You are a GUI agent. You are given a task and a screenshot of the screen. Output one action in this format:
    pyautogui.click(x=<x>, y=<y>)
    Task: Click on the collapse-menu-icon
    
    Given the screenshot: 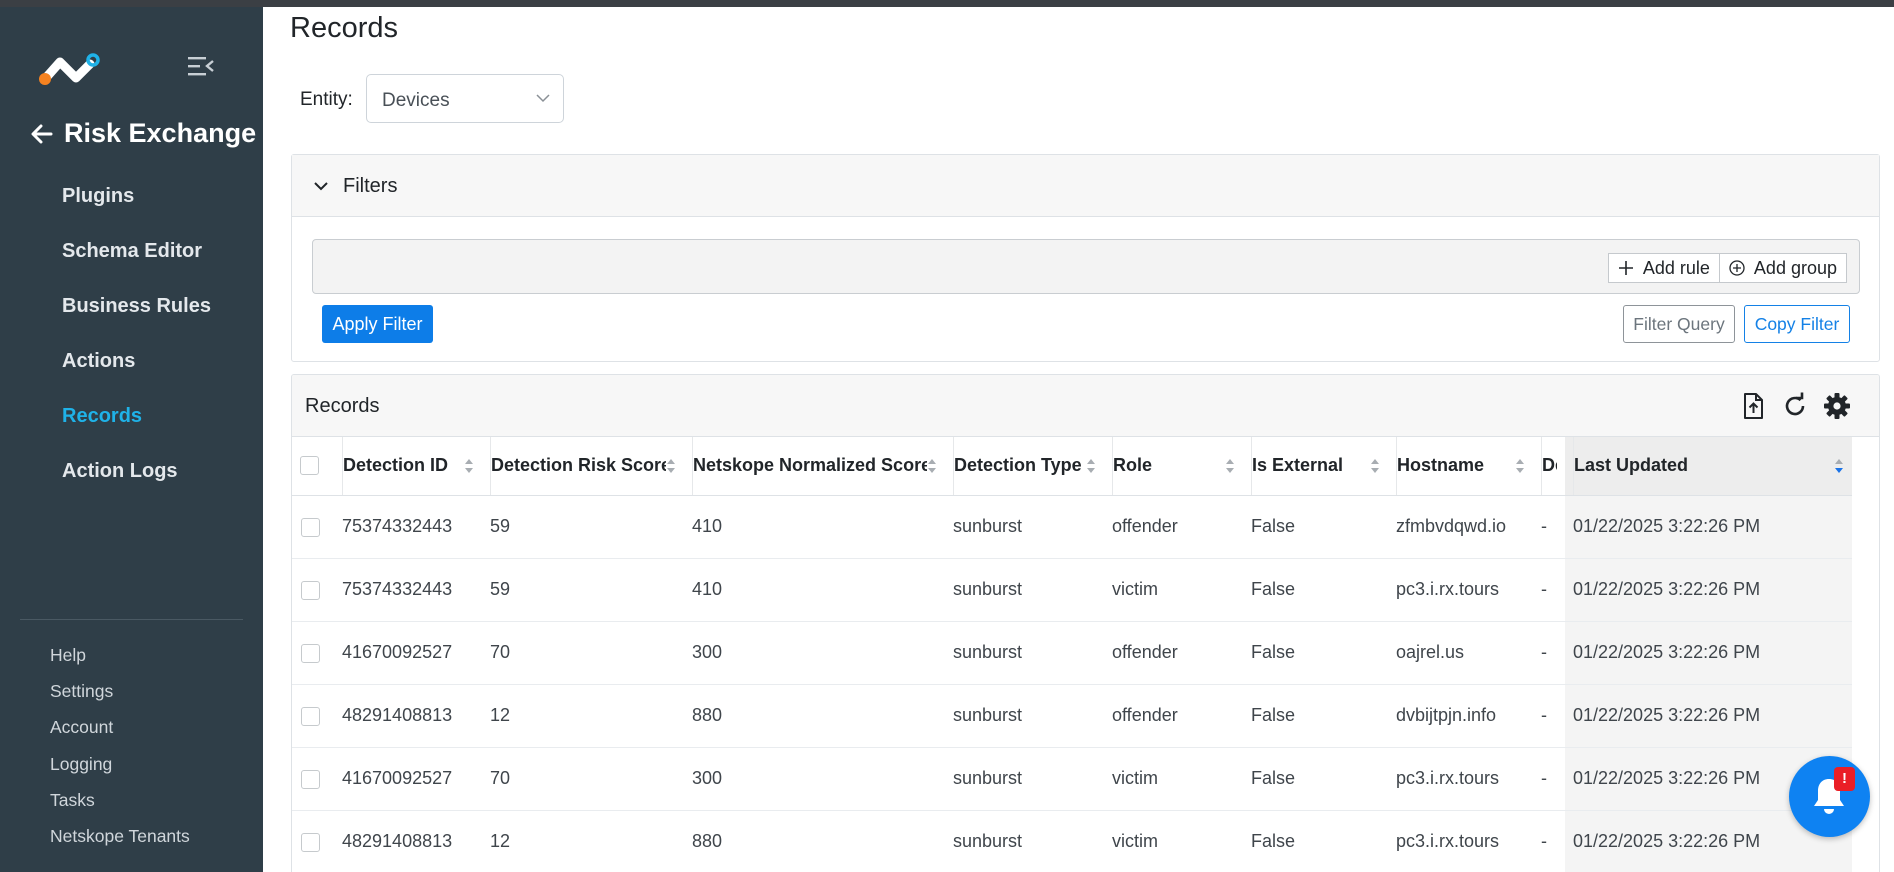 What is the action you would take?
    pyautogui.click(x=201, y=66)
    